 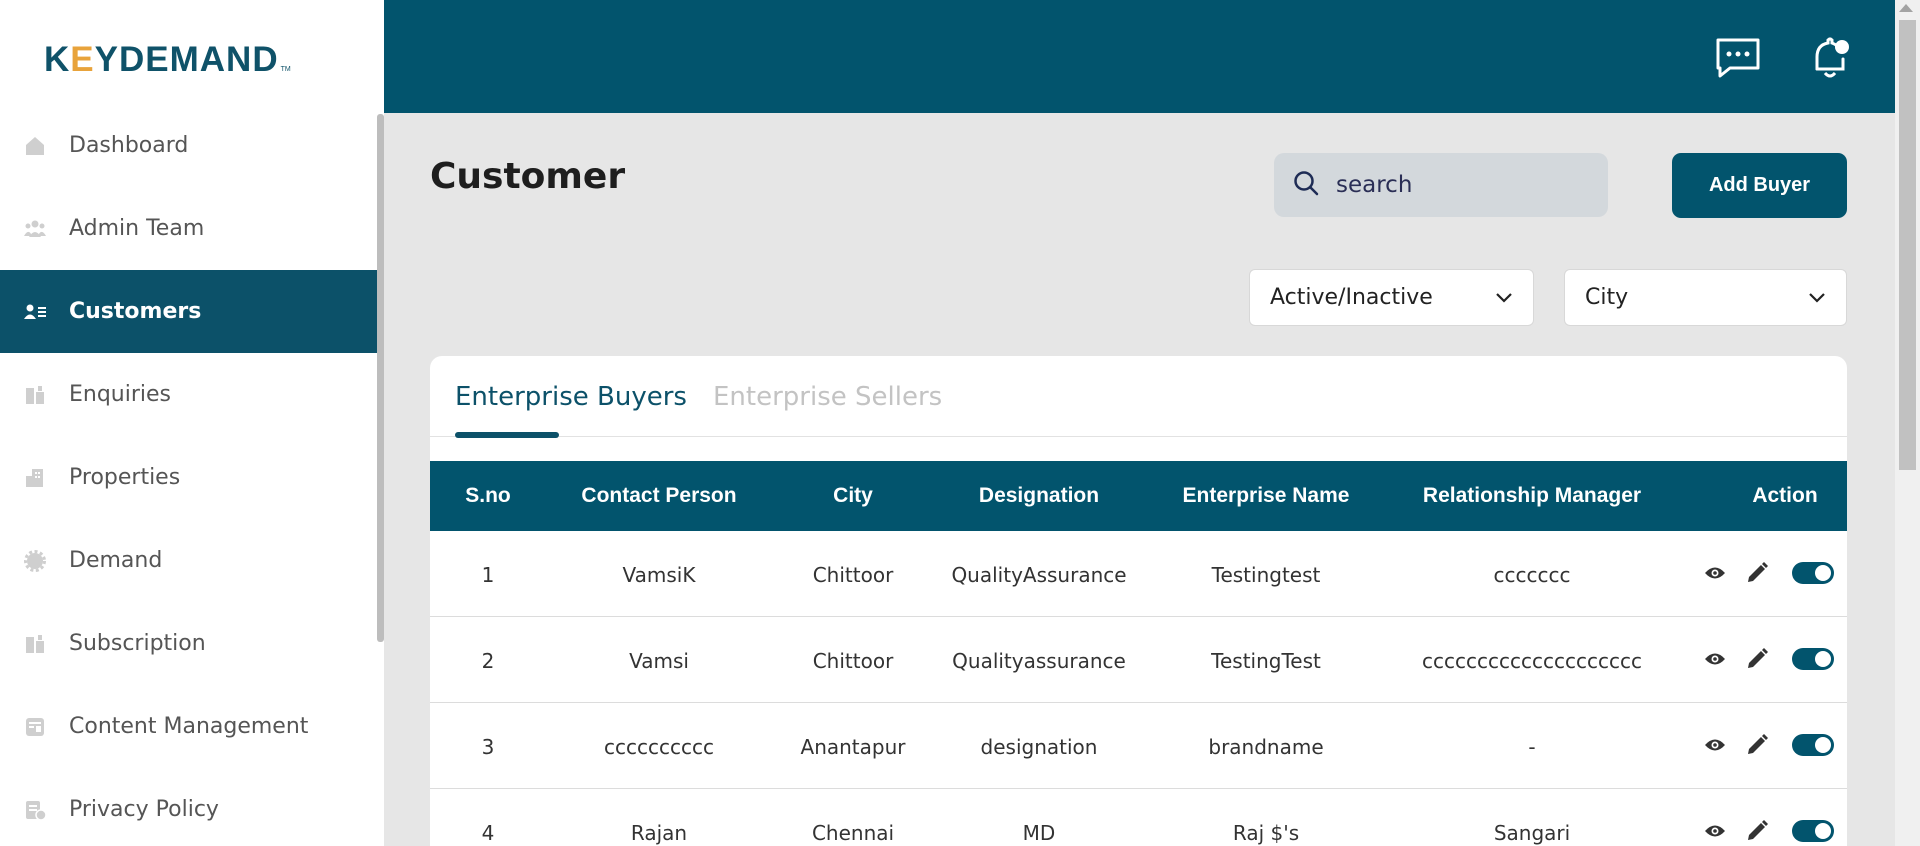 I want to click on cell-designation: QualityAssurance, so click(x=1039, y=575).